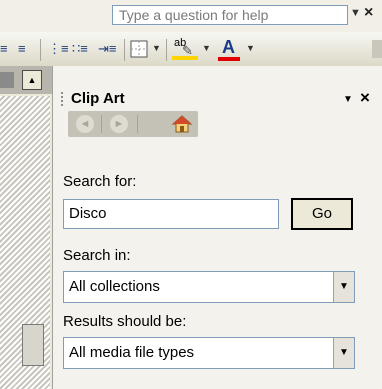  What do you see at coordinates (63, 99) in the screenshot?
I see `pane-grip` at bounding box center [63, 99].